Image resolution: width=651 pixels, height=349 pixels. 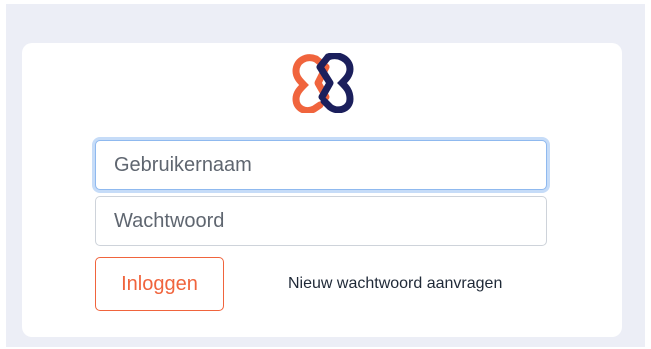 I want to click on login-button: Inloggen, so click(x=159, y=284).